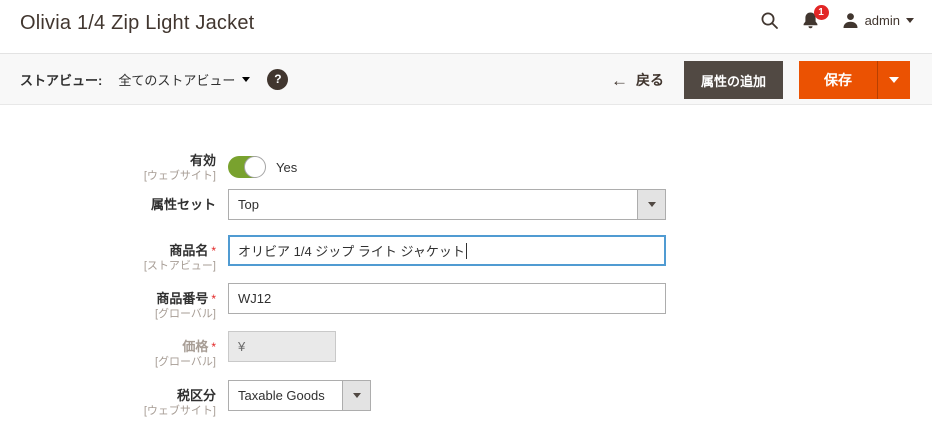 This screenshot has height=429, width=932. What do you see at coordinates (255, 298) in the screenshot?
I see `sku-value: WJ12` at bounding box center [255, 298].